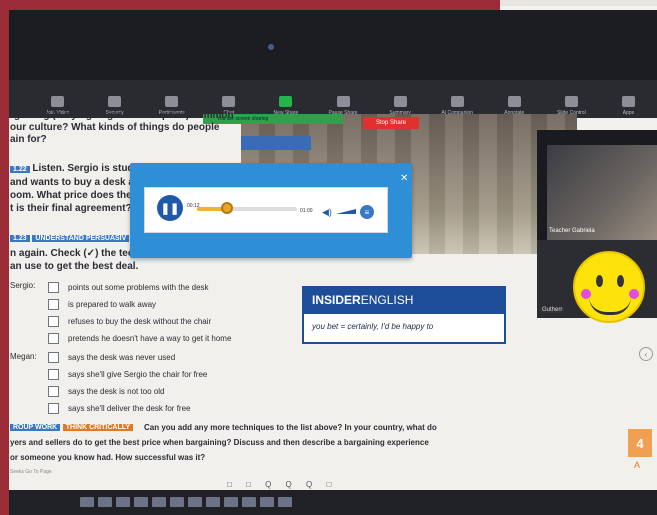  Describe the element at coordinates (387, 300) in the screenshot. I see `insider-heading-rest: ENGLISH` at that location.